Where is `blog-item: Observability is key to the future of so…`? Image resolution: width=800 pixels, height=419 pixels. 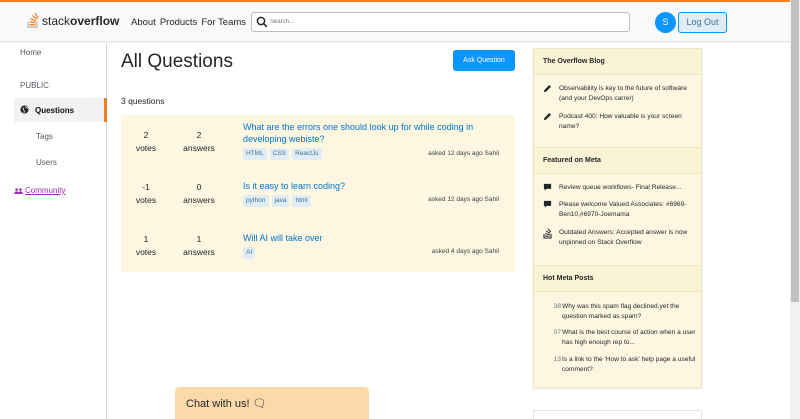
blog-item: Observability is key to the future of so… is located at coordinates (620, 94).